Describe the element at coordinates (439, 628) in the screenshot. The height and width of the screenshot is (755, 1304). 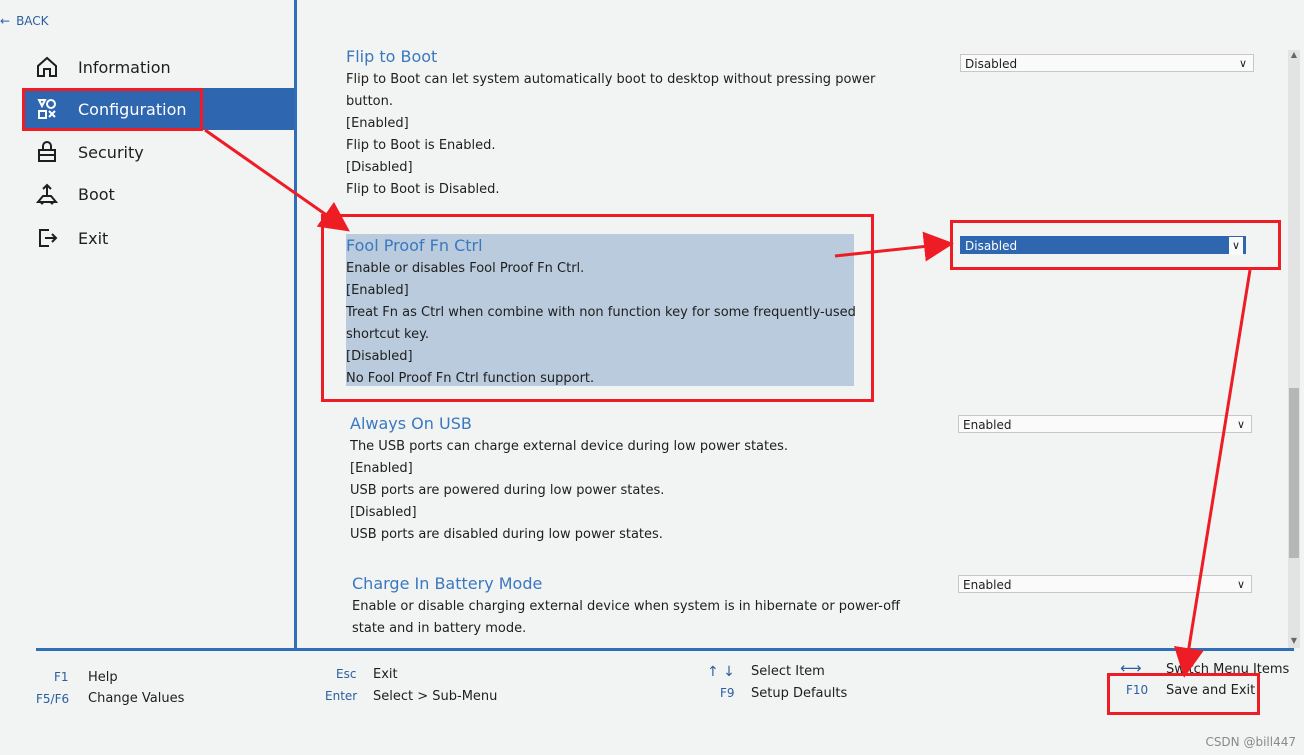
I see `setting-description: state and in battery mode.` at that location.